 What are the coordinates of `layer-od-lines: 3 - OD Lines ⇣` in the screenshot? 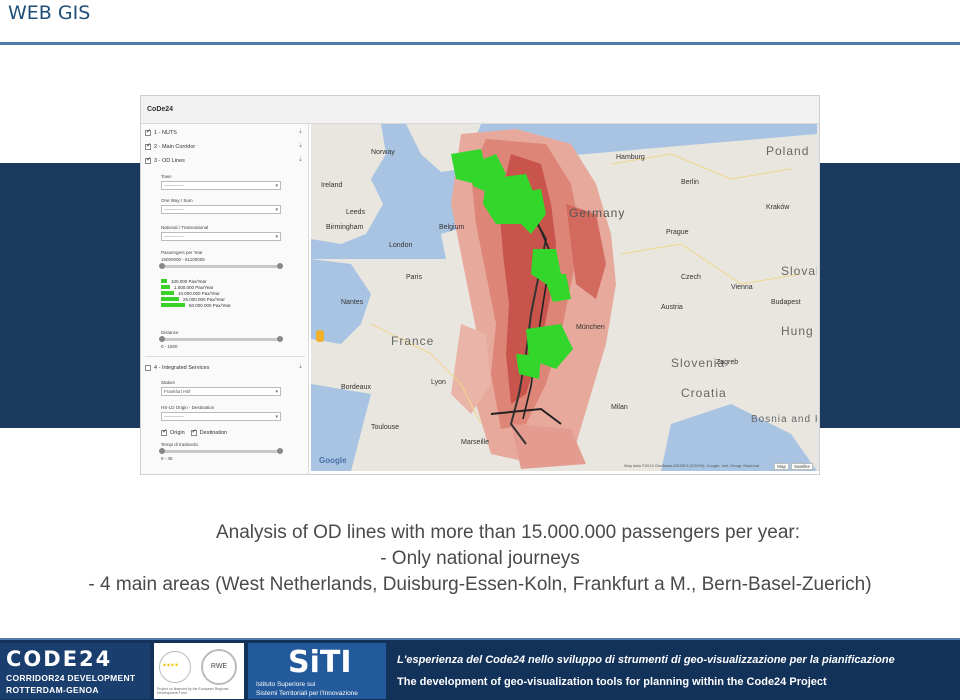 It's located at (225, 160).